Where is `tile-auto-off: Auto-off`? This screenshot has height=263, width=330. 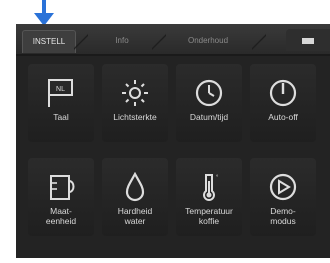
tile-auto-off: Auto-off is located at coordinates (283, 103).